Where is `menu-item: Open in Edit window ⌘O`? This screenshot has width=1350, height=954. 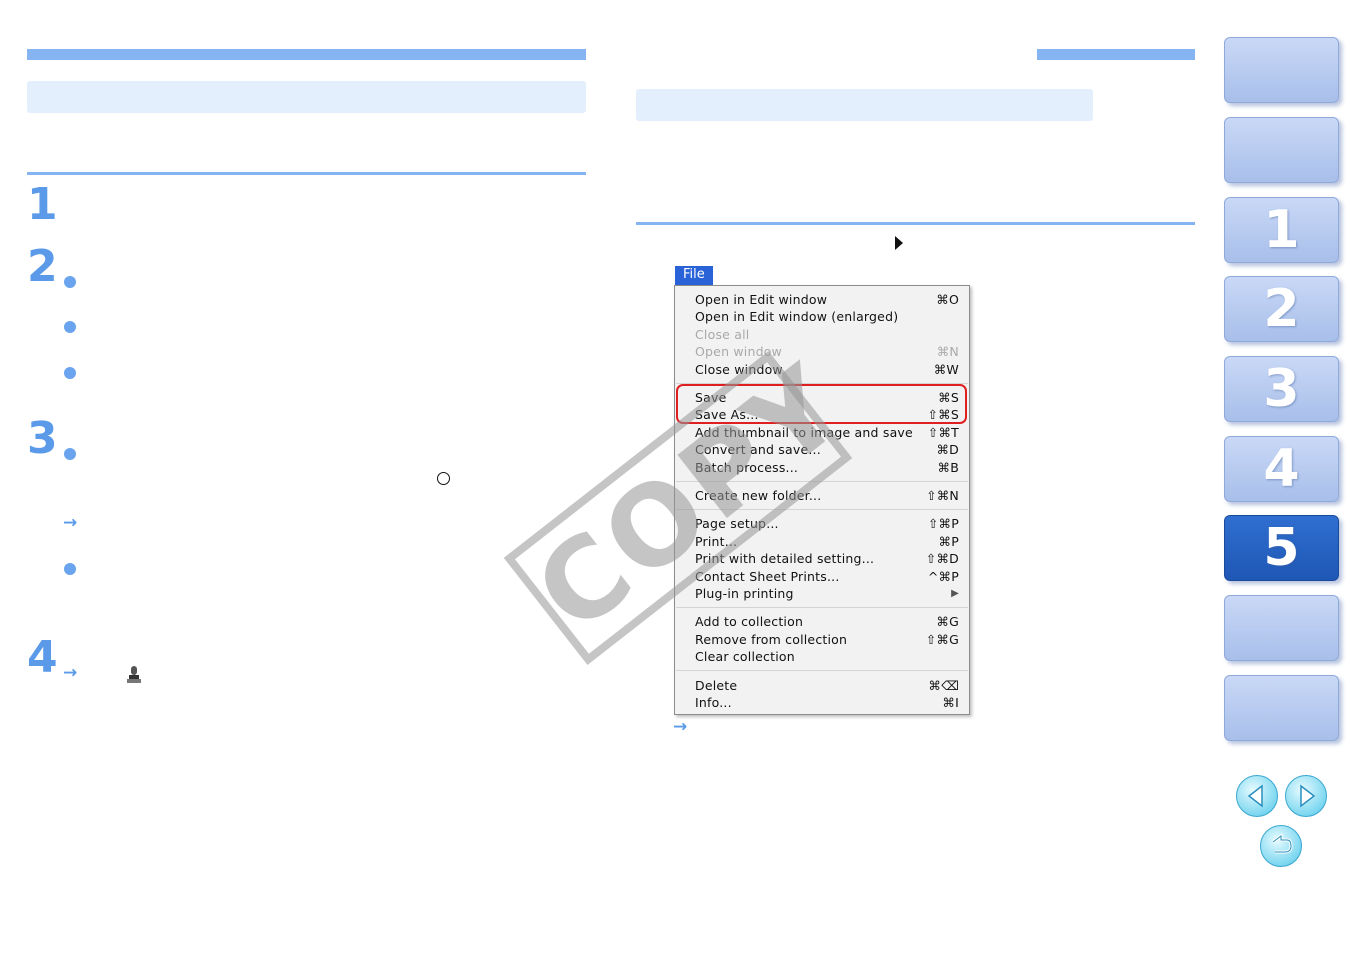
menu-item: Open in Edit window ⌘O is located at coordinates (827, 299).